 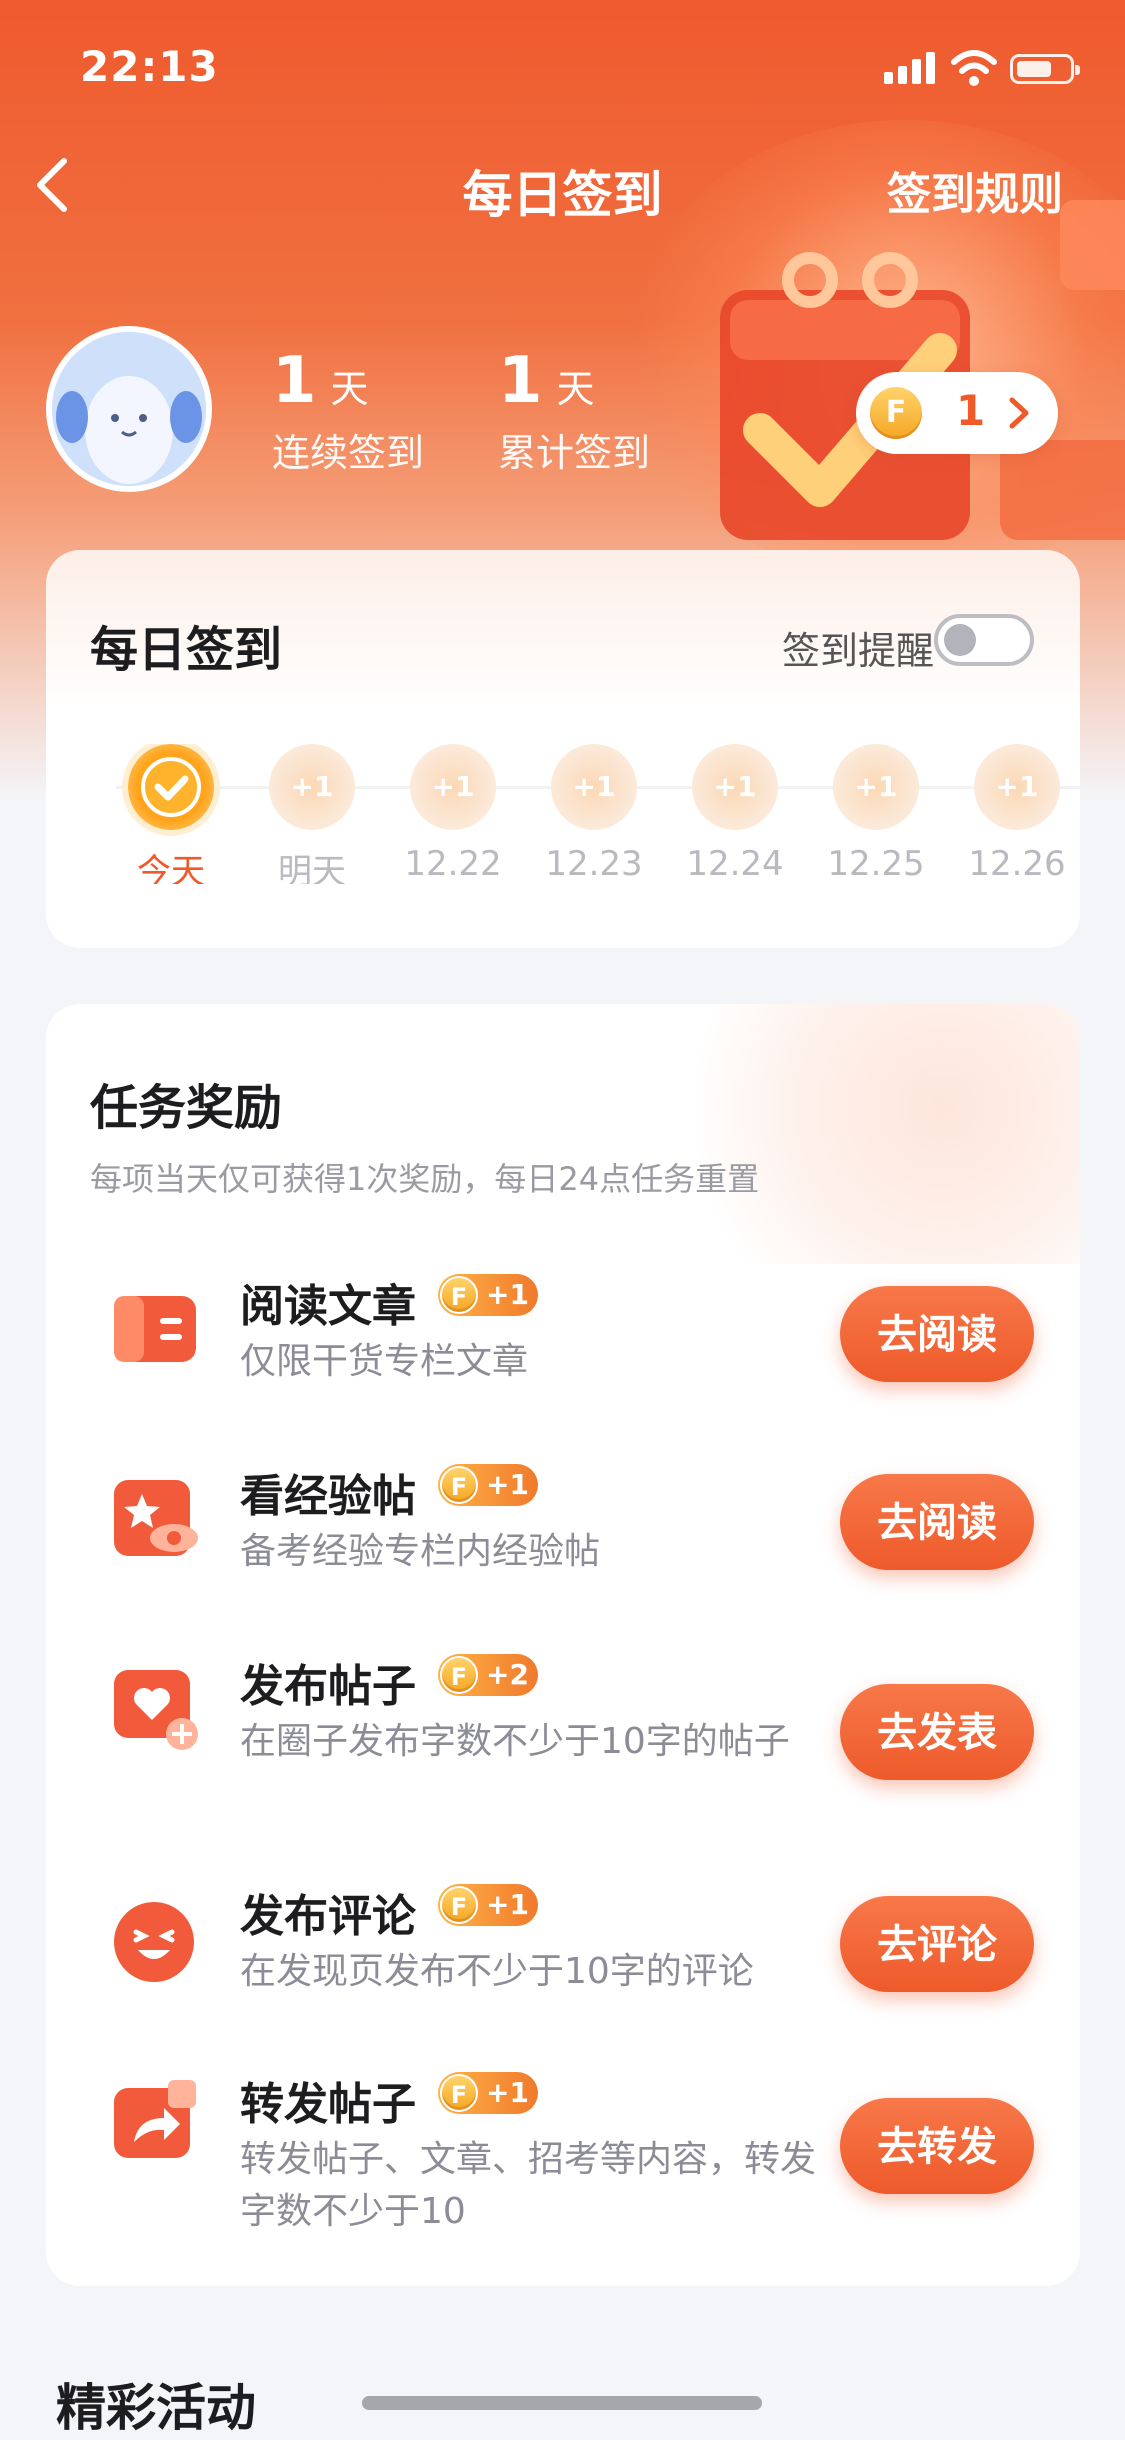 I want to click on status-bar: 22:13, so click(x=562, y=70).